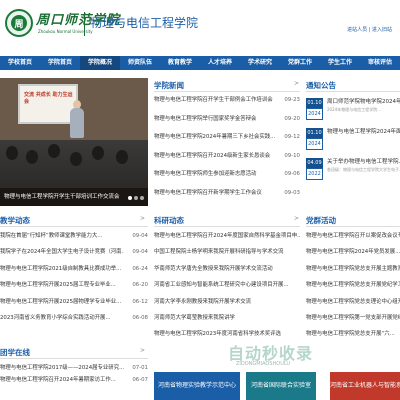 Image resolution: width=400 pixels, height=400 pixels. I want to click on research-item-text: 华南师范大学唐先全教授来我院开展学术交流活动, so click(227, 269).